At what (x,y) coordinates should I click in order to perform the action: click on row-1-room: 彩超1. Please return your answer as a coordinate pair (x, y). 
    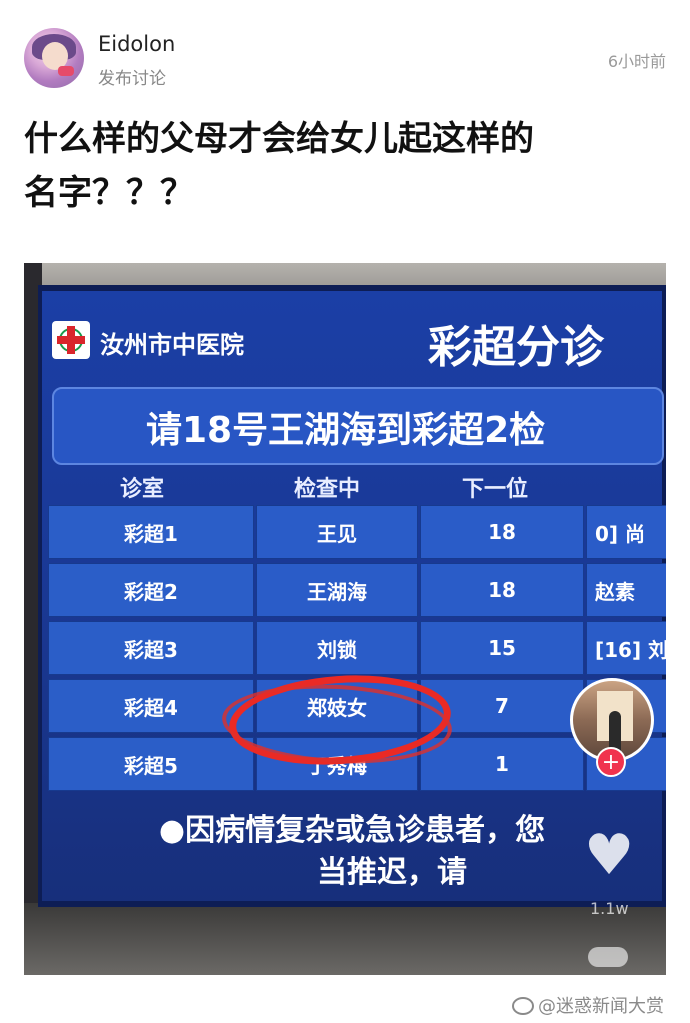
    Looking at the image, I should click on (151, 532).